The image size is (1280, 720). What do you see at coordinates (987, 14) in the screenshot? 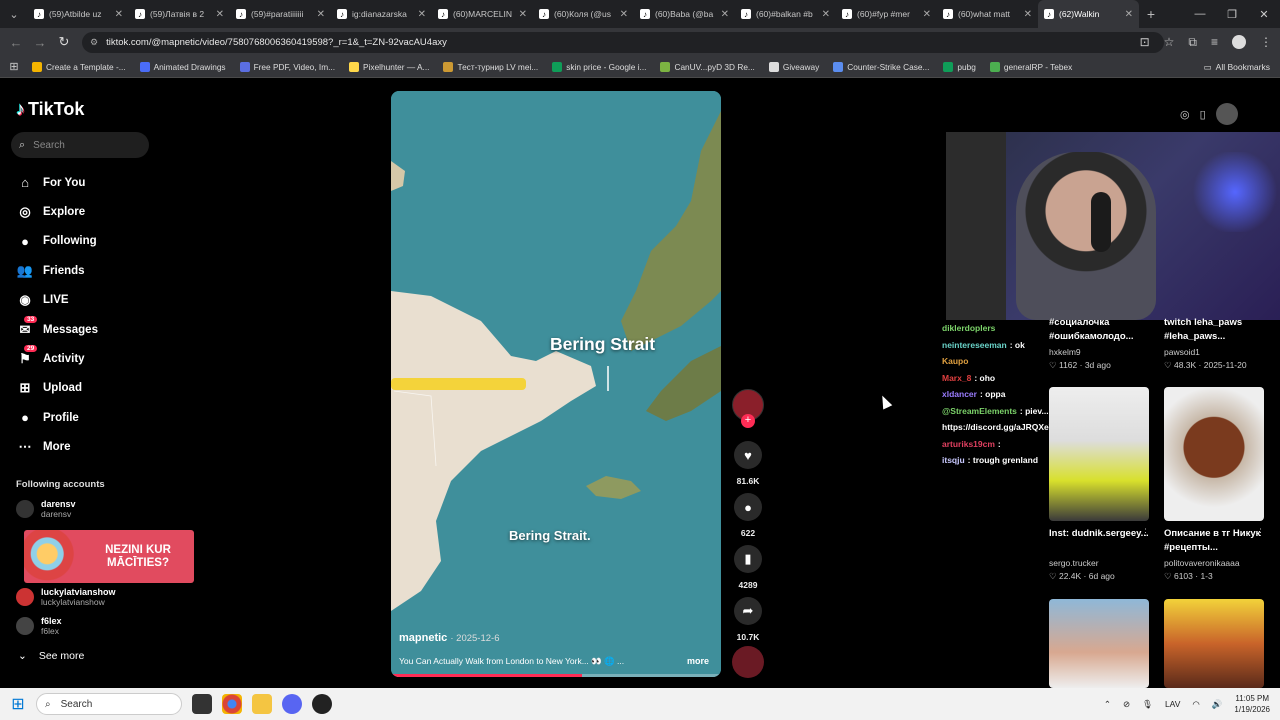
I see `browser-tab: ♪ (60)what matt ✕` at bounding box center [987, 14].